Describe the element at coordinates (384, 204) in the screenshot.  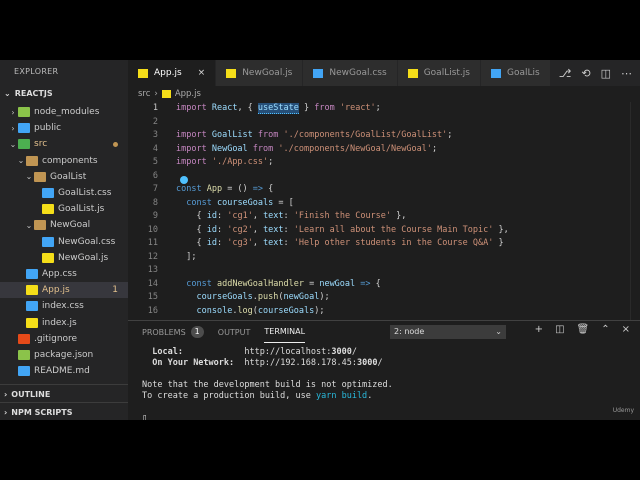
I see `code-line: 8 const courseGoals = [` at that location.